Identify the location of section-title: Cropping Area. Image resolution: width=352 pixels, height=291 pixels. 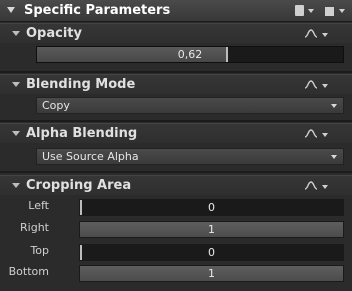
(79, 185).